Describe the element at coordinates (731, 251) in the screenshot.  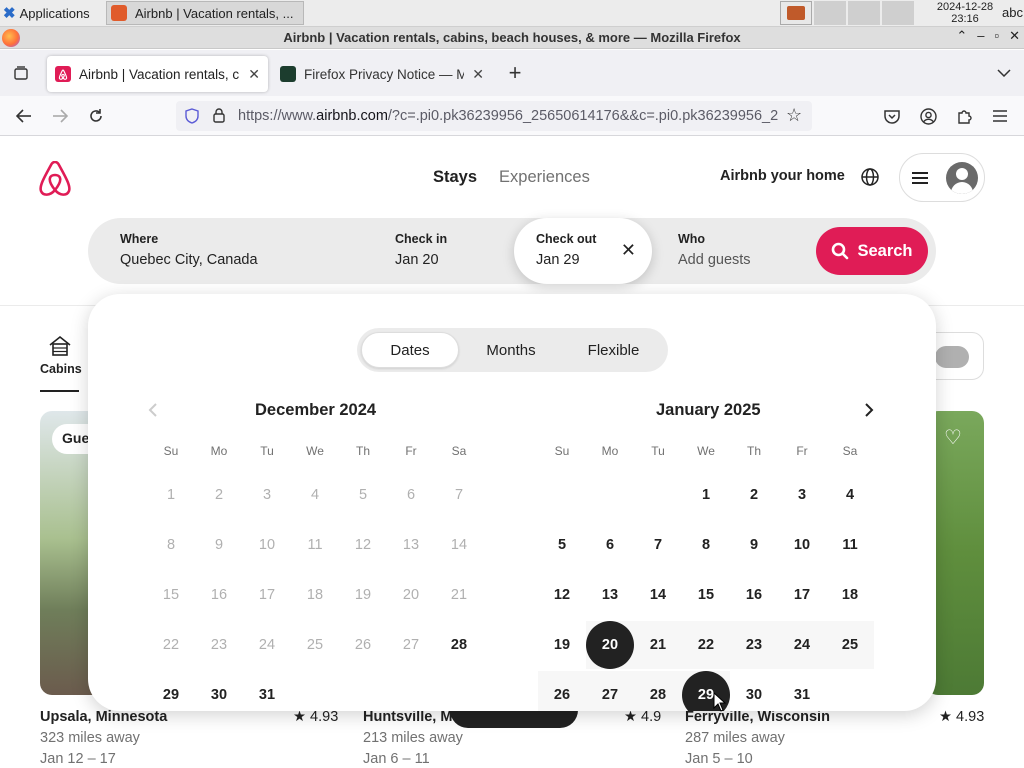
I see `who-field: Who Add guests` at that location.